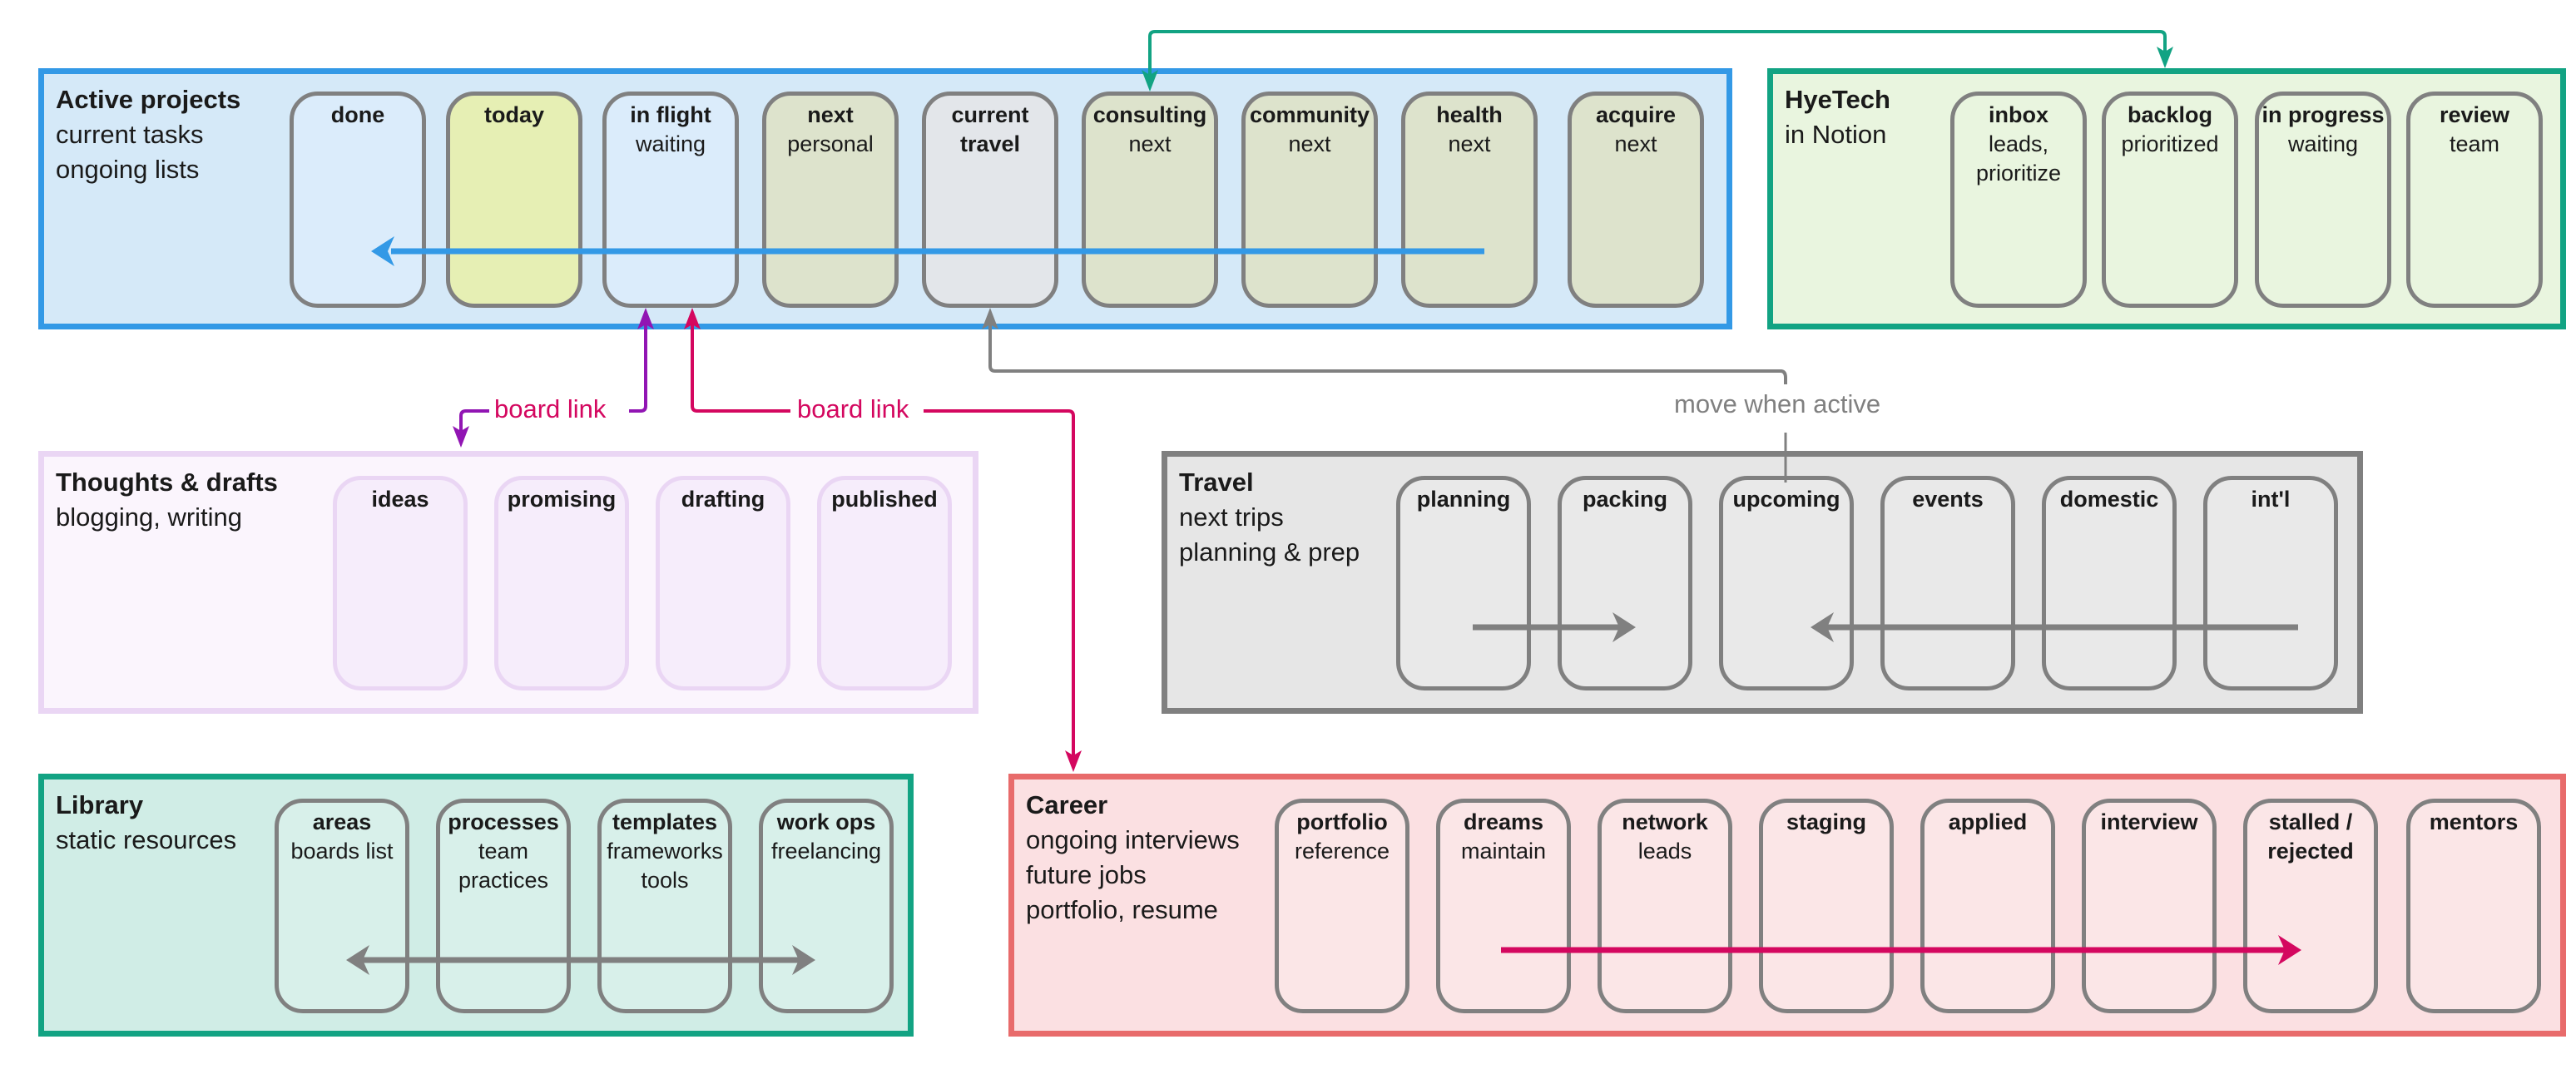 The image size is (2576, 1074). I want to click on column-library: templates frameworks tools, so click(664, 906).